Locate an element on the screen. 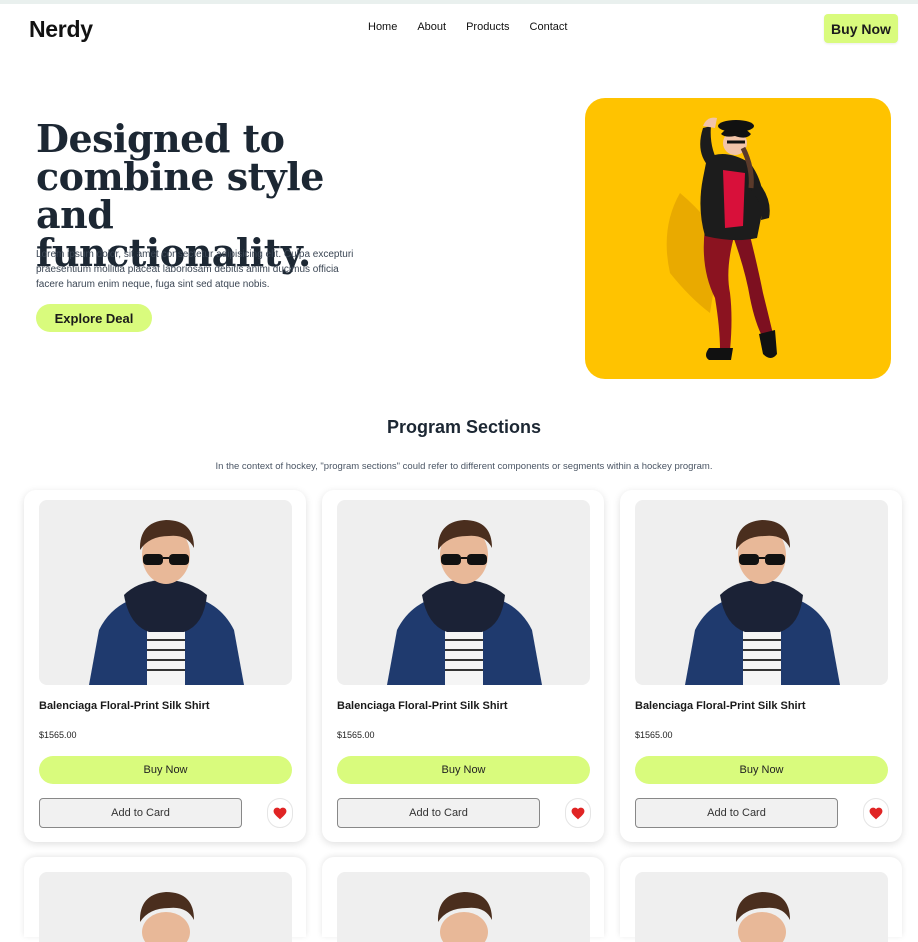 This screenshot has width=918, height=942. nav-link-contact: Contact is located at coordinates (549, 27).